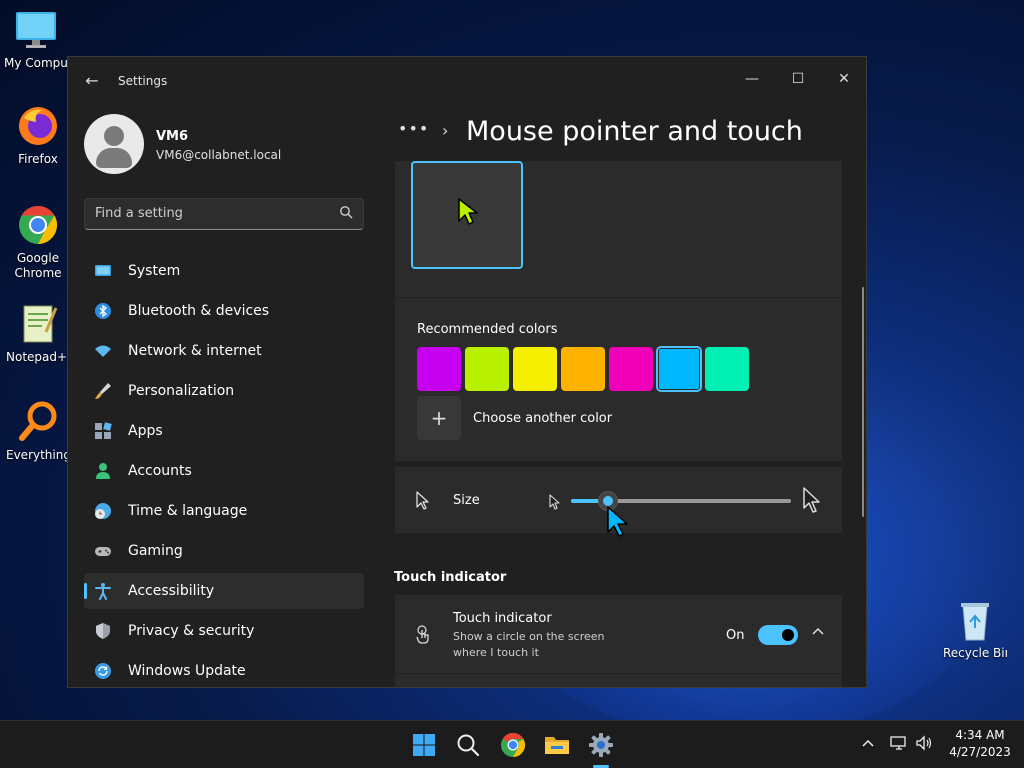 The image size is (1024, 768). What do you see at coordinates (103, 671) in the screenshot?
I see `update-icon` at bounding box center [103, 671].